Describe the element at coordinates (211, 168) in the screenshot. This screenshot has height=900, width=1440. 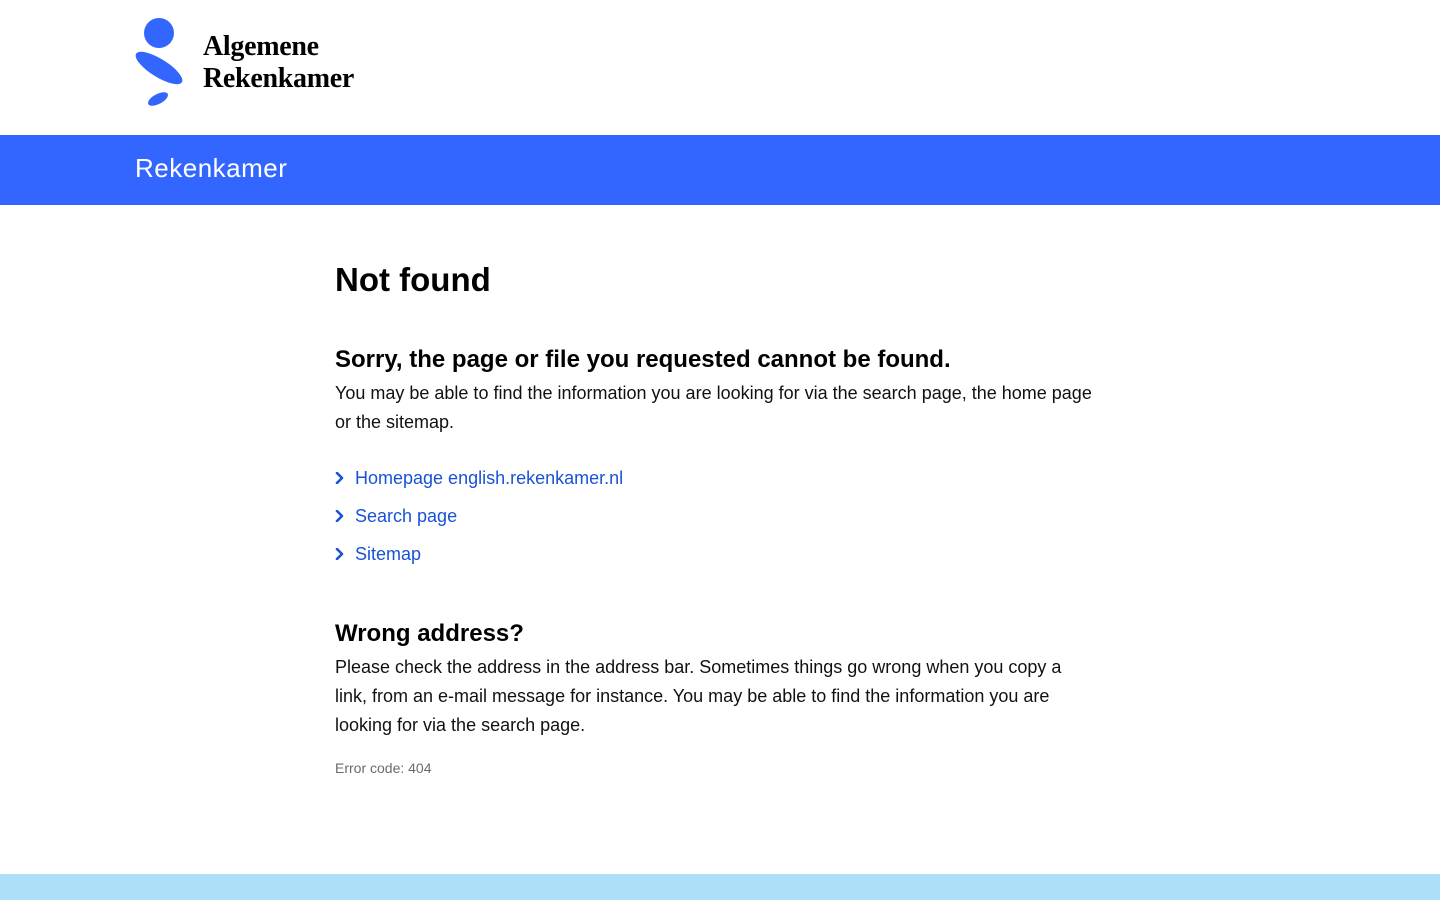
I see `site-title: Rekenkamer` at that location.